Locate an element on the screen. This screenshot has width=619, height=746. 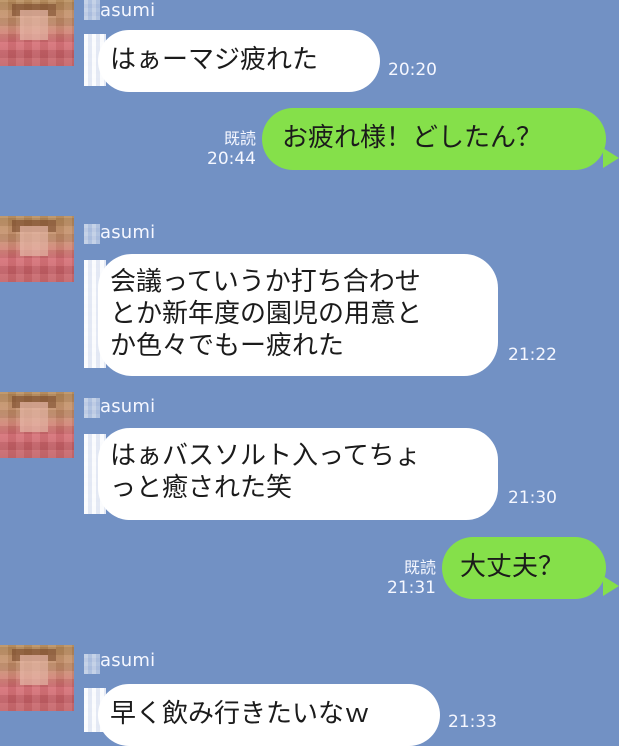
read-receipt: 既読 20:44 is located at coordinates (226, 149).